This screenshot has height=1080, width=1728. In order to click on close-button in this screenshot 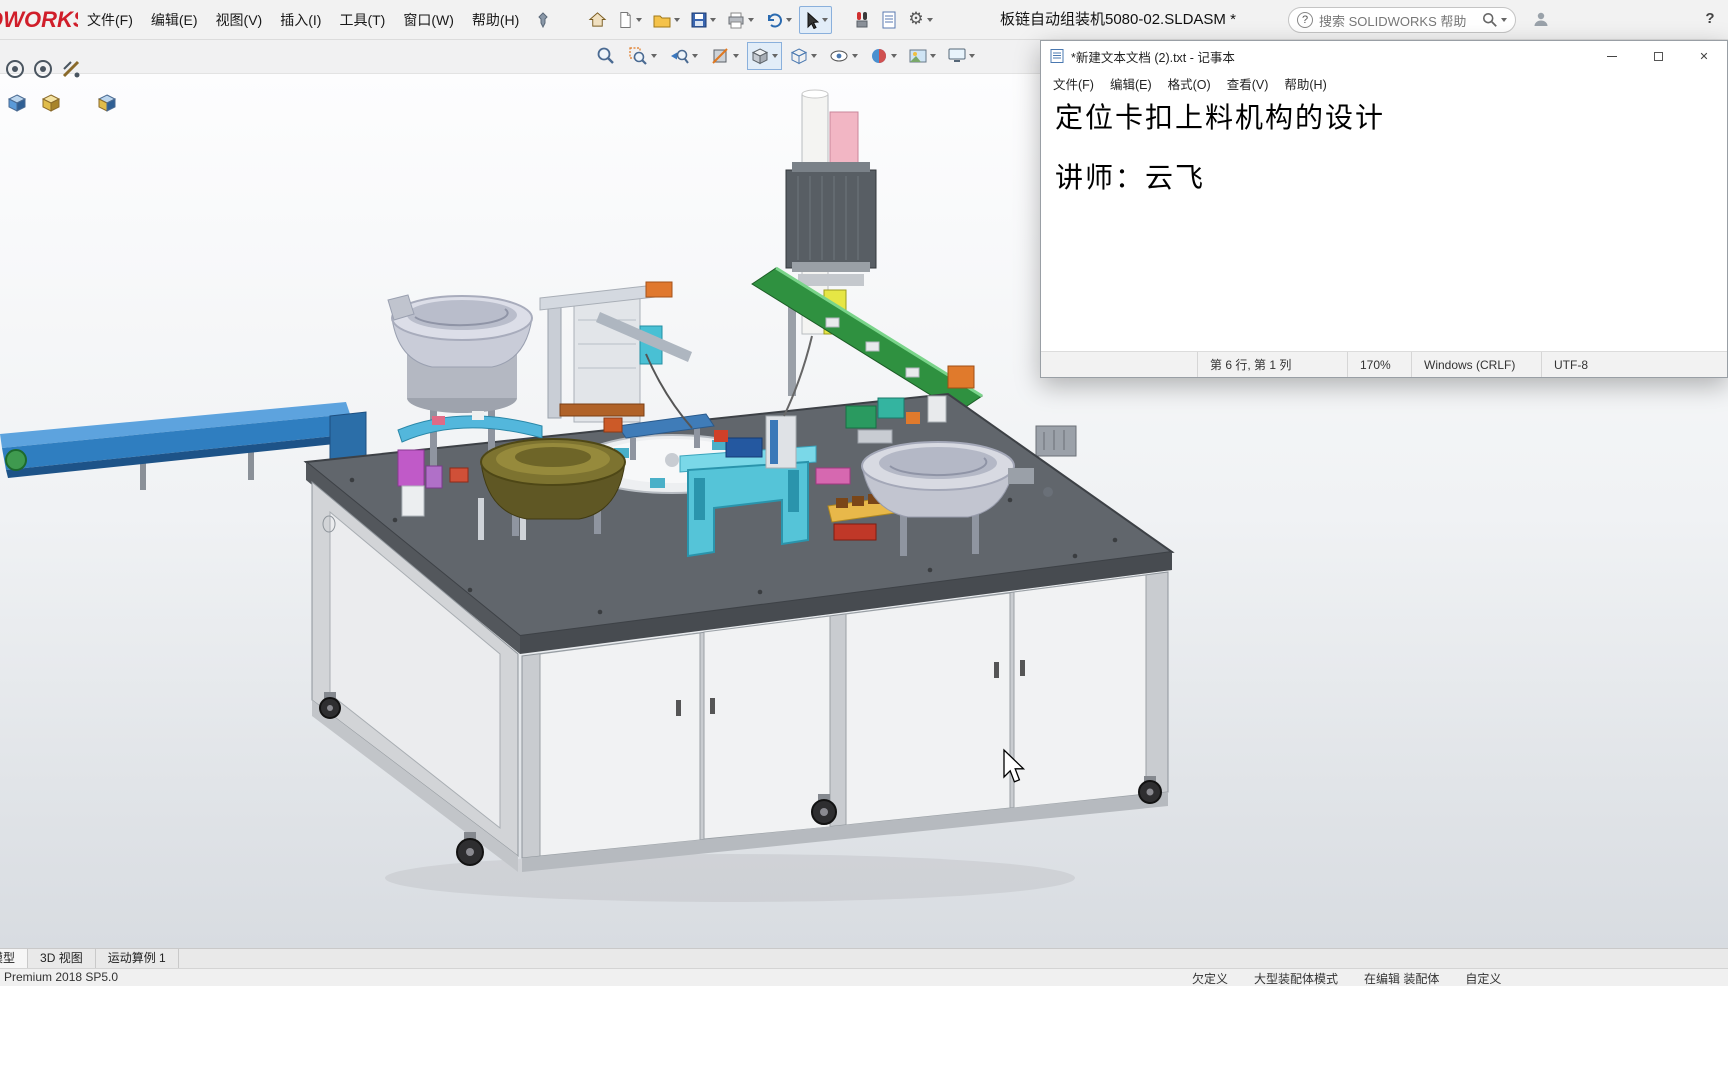, I will do `click(1704, 56)`.